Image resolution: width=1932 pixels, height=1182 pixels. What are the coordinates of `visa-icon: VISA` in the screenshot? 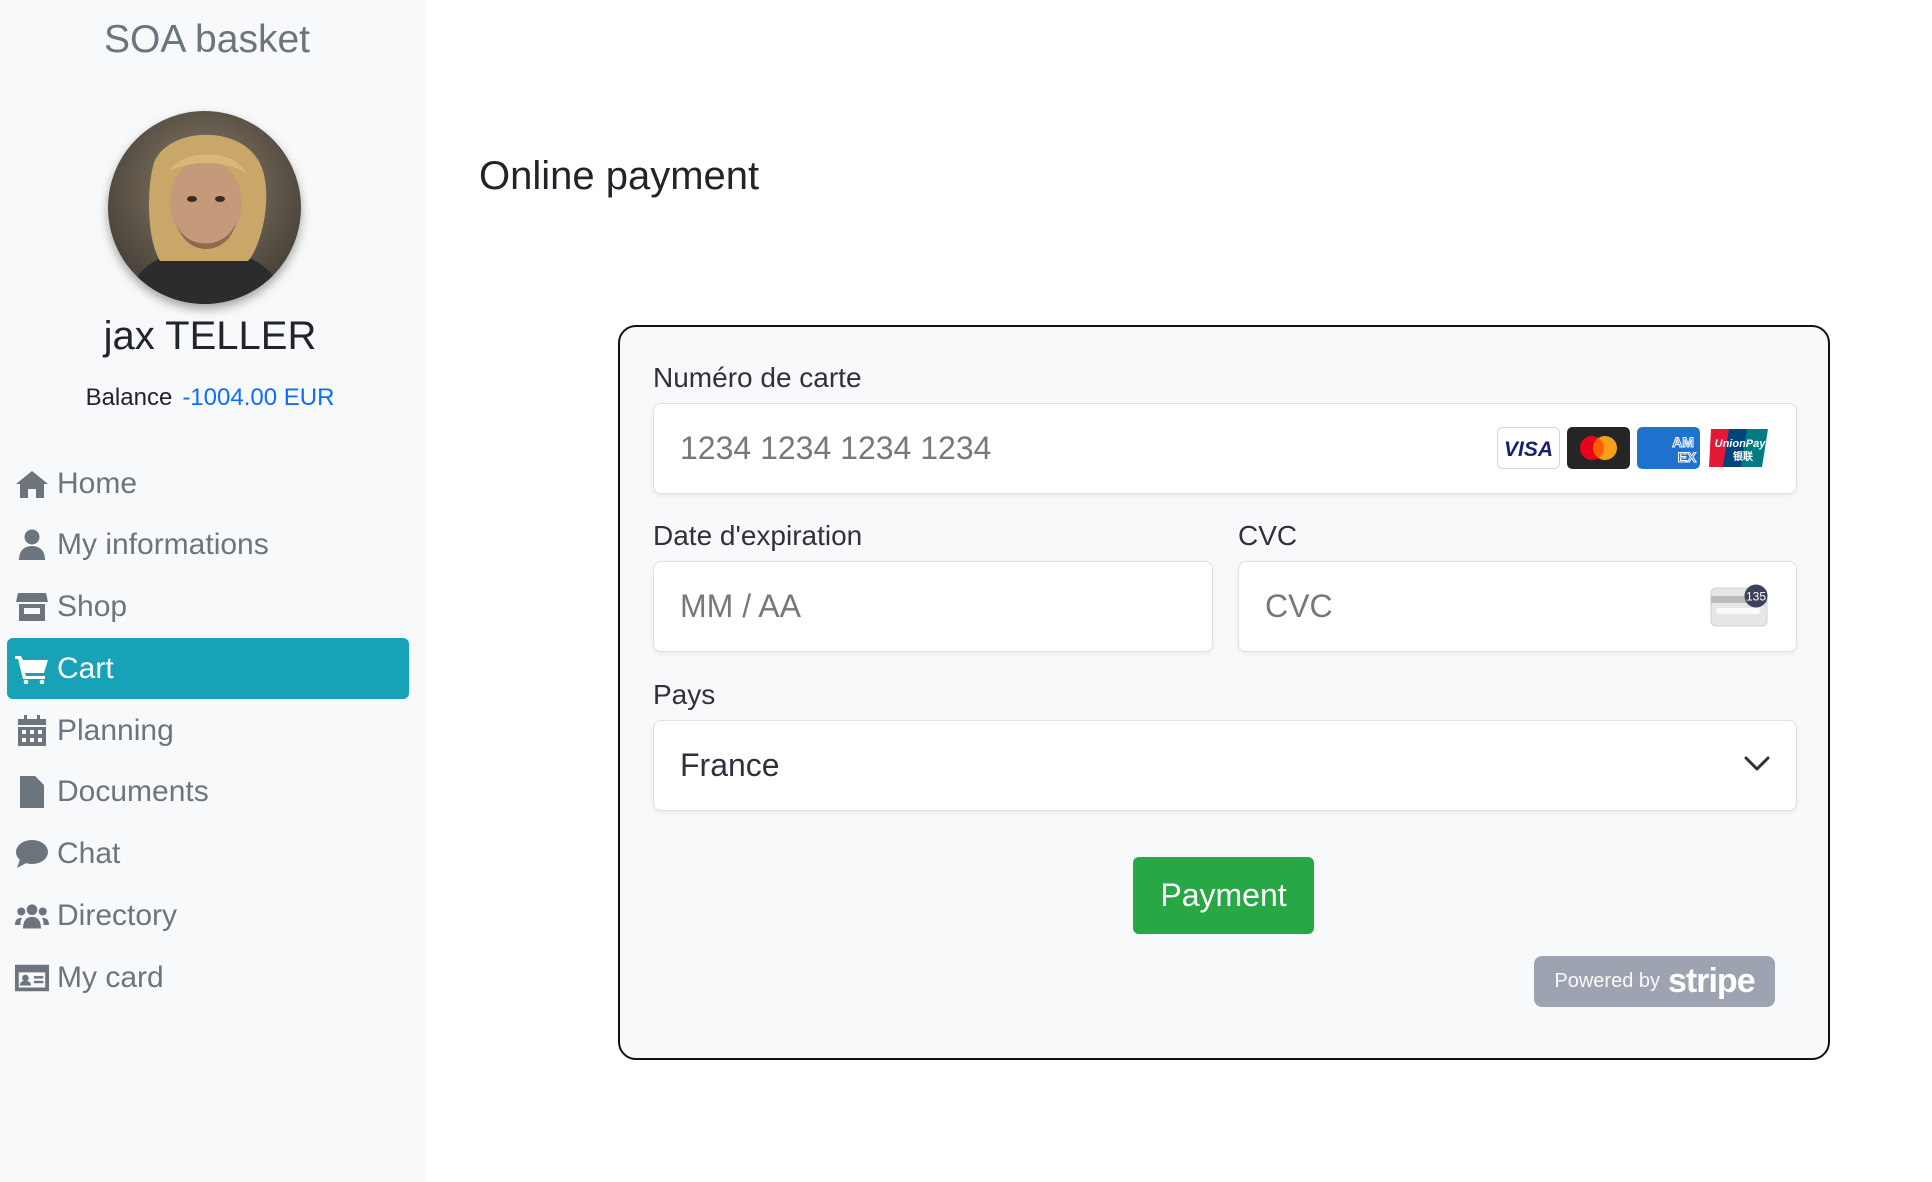 It's located at (1528, 448).